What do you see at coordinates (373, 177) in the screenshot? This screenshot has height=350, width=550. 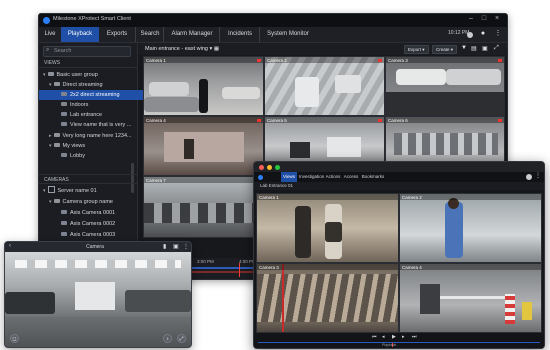 I see `tab-bookmarks: Bookmarks` at bounding box center [373, 177].